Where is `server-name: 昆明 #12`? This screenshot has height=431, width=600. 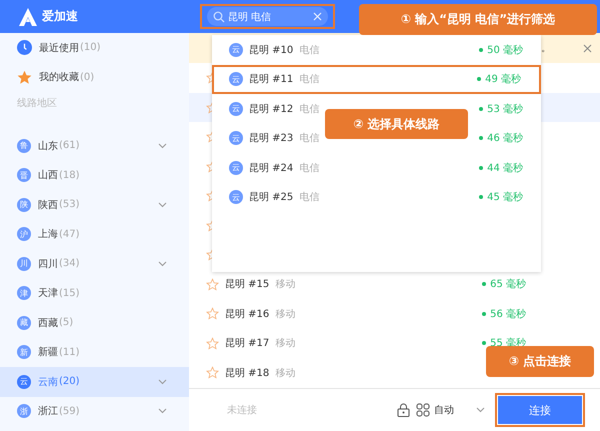
server-name: 昆明 #12 is located at coordinates (271, 109).